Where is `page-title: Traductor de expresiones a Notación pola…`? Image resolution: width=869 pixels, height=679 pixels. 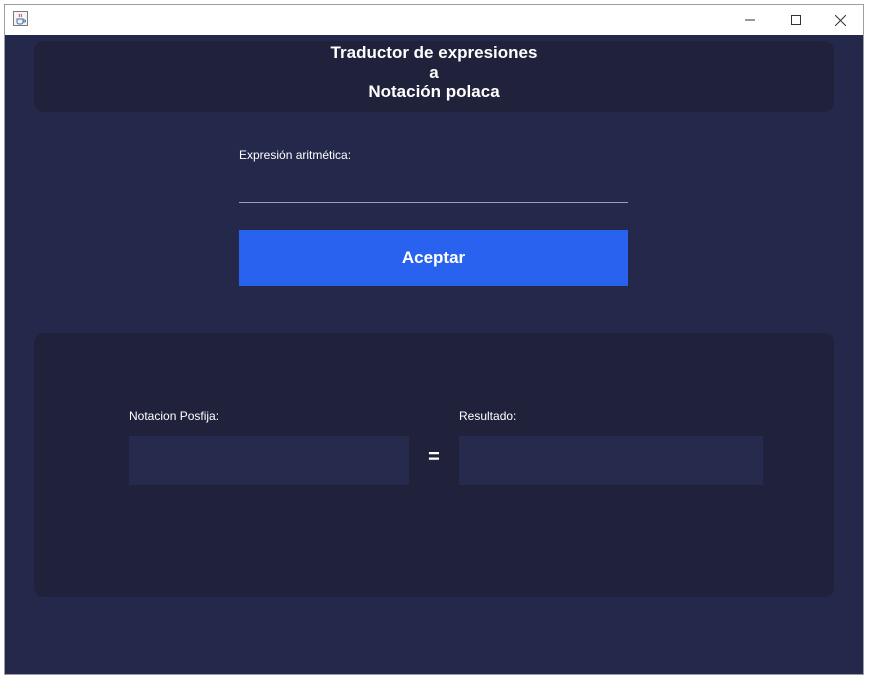
page-title: Traductor de expresiones a Notación pola… is located at coordinates (434, 72).